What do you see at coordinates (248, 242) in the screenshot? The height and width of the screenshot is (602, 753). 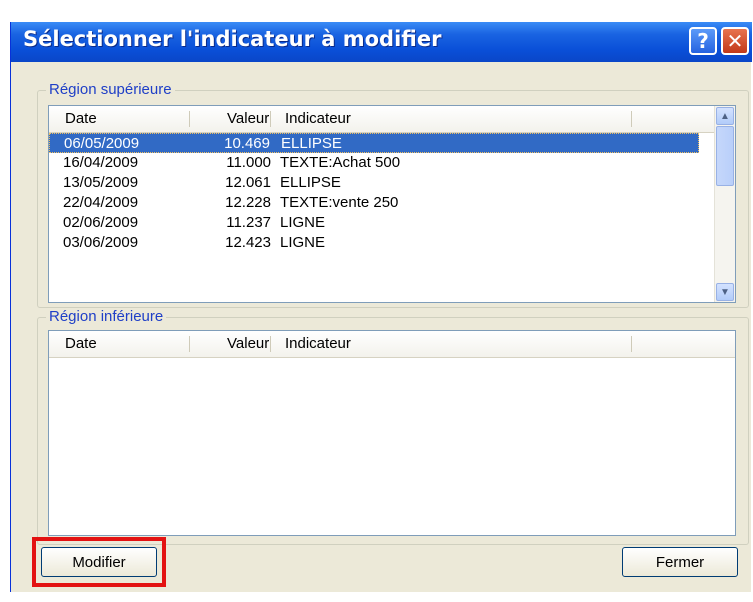 I see `row-value: 12.423` at bounding box center [248, 242].